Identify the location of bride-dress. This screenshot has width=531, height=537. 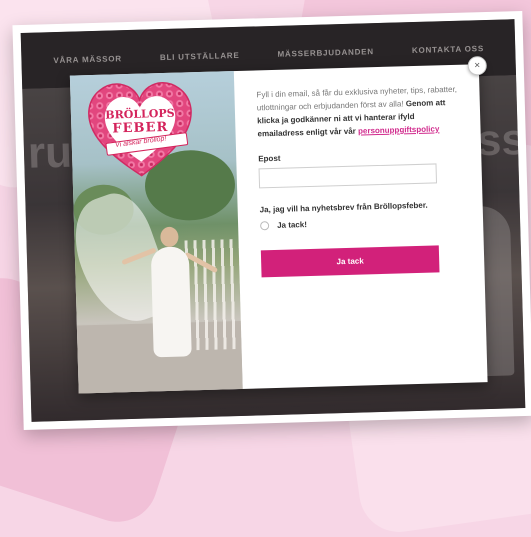
(171, 302).